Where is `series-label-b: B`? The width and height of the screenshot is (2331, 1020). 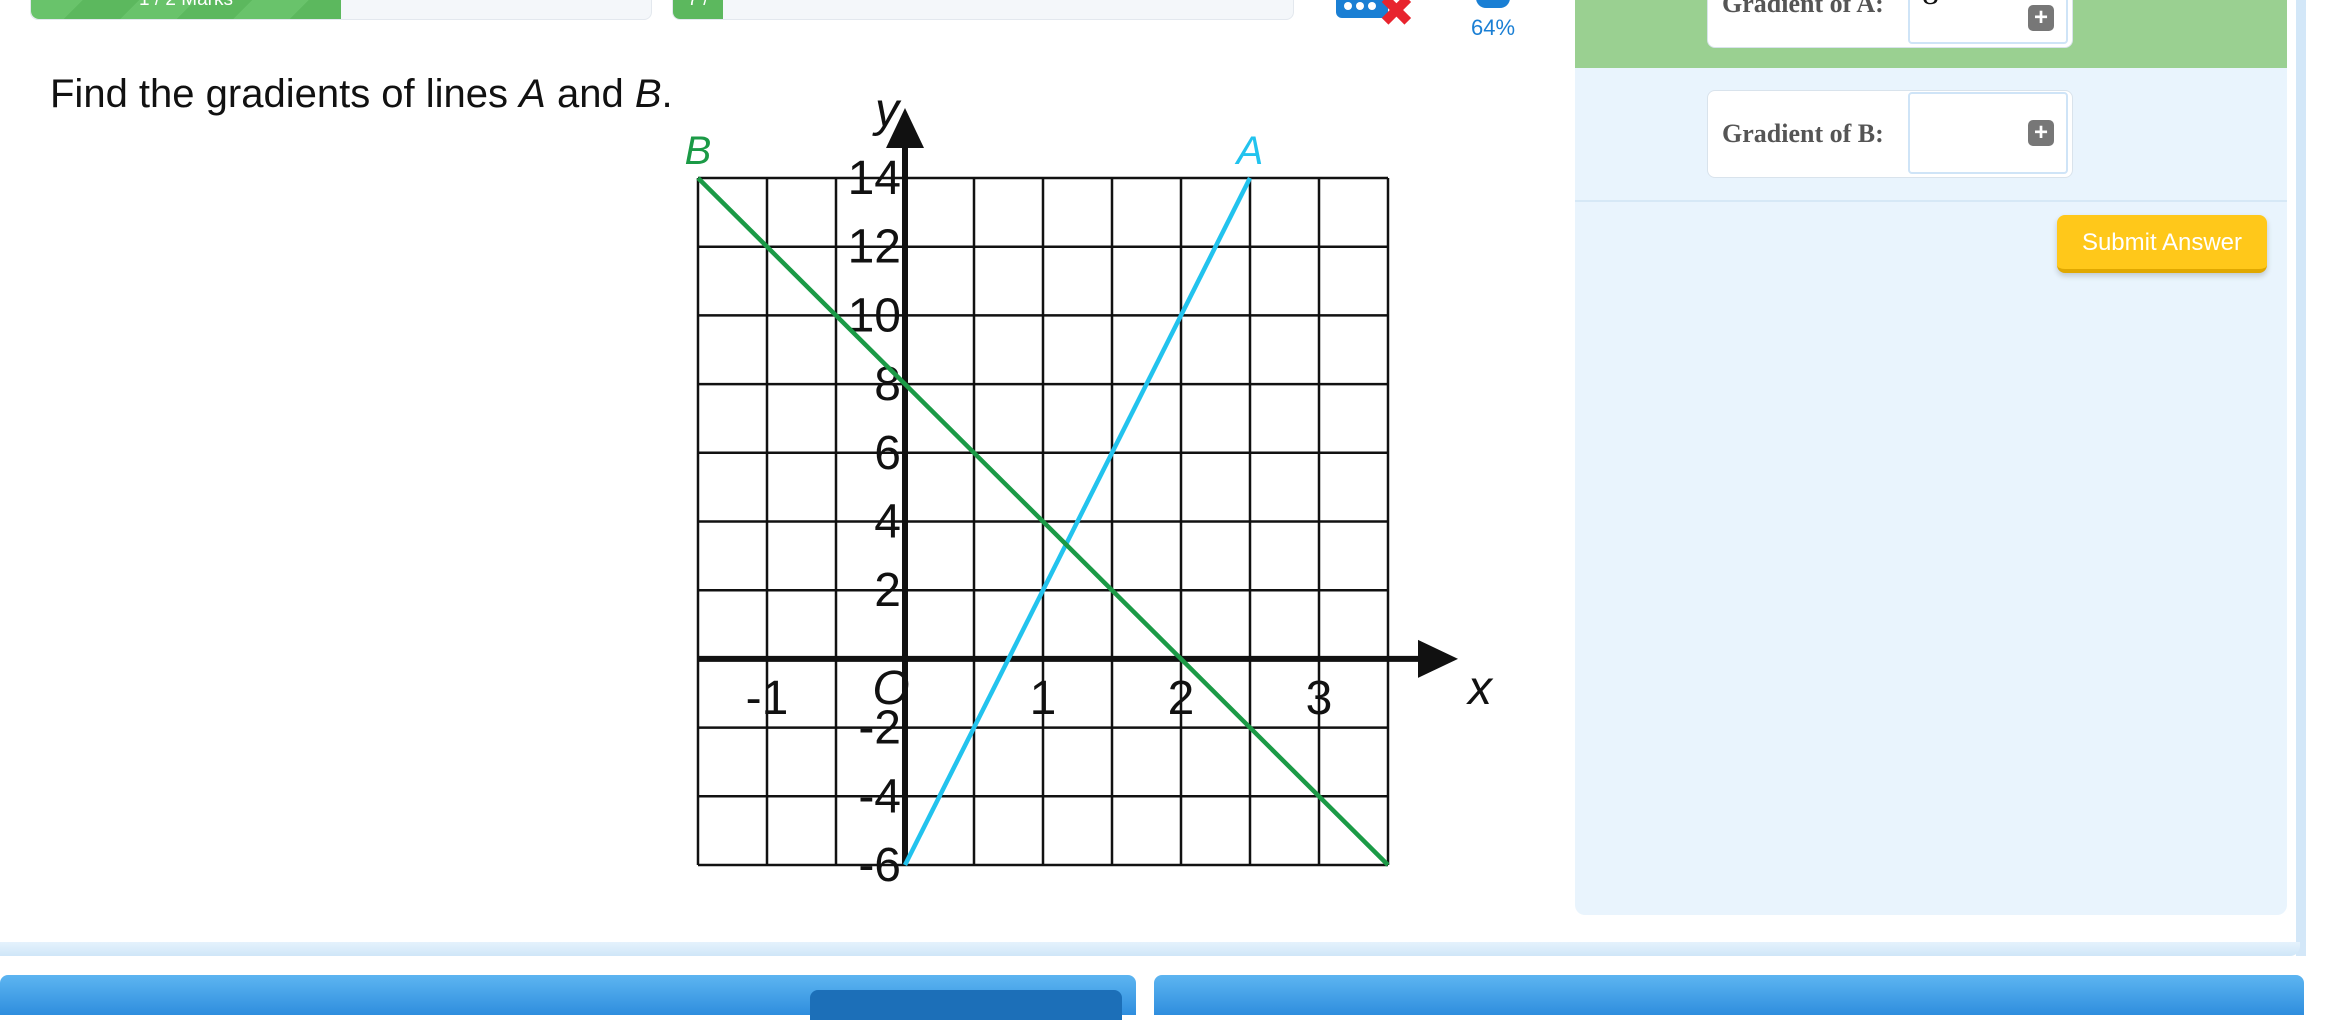 series-label-b: B is located at coordinates (698, 151).